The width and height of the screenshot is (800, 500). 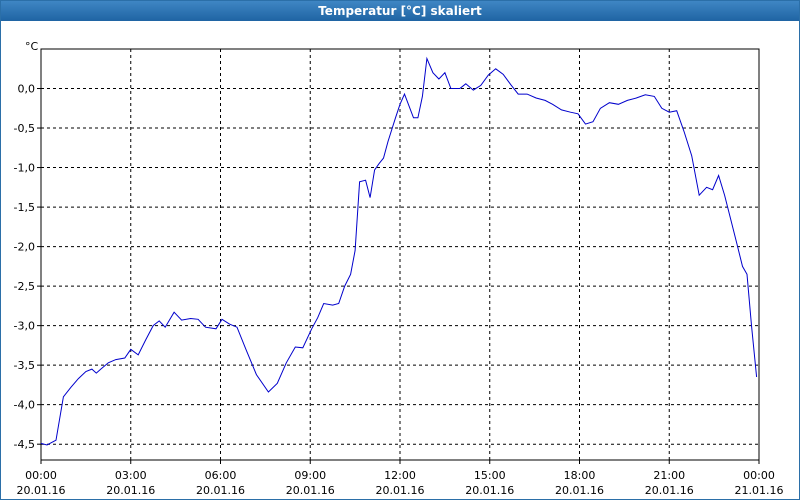 What do you see at coordinates (131, 475) in the screenshot?
I see `x-tick-time-label: 03:00` at bounding box center [131, 475].